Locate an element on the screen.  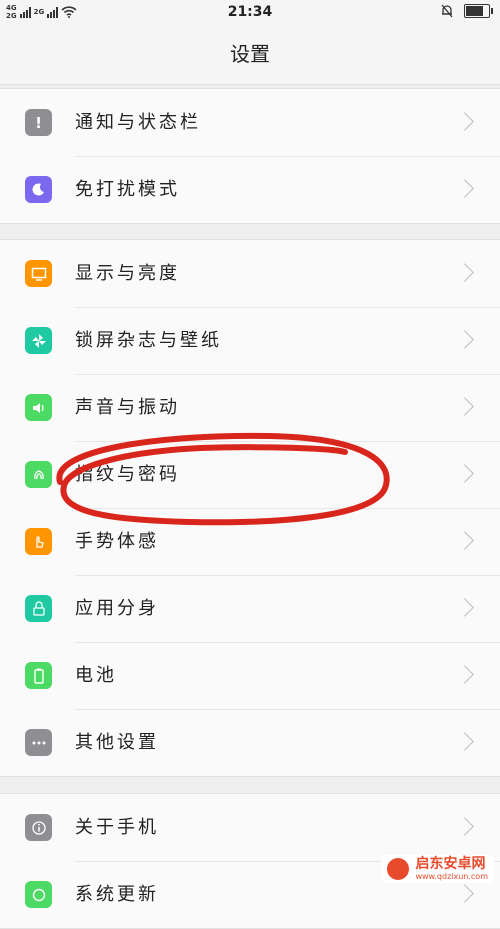
settings-item-label: 声音与振动 is located at coordinates (127, 407).